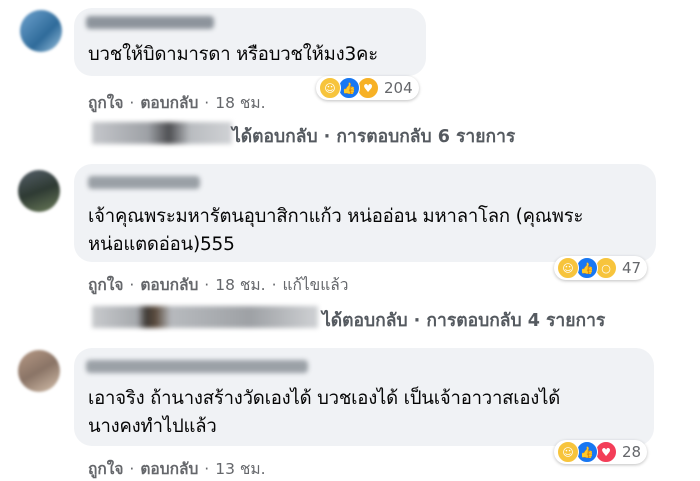 This screenshot has width=700, height=481. I want to click on comment-actions: ถูกใจ · ตอบกลับ · 18 ชม., so click(177, 102).